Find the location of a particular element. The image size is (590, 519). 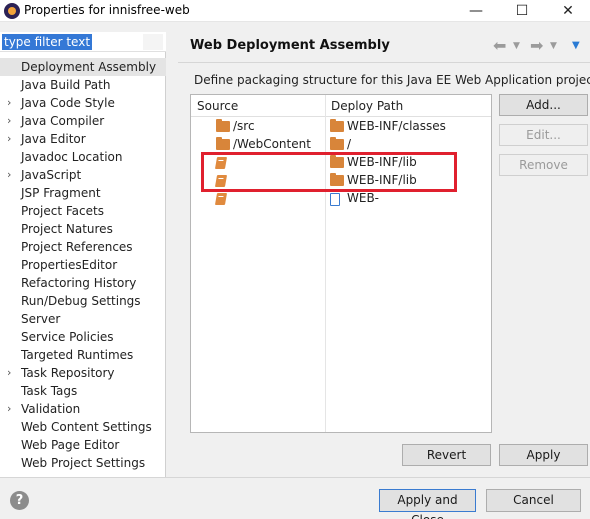

tree-item: Web Page Editor is located at coordinates (83, 445).